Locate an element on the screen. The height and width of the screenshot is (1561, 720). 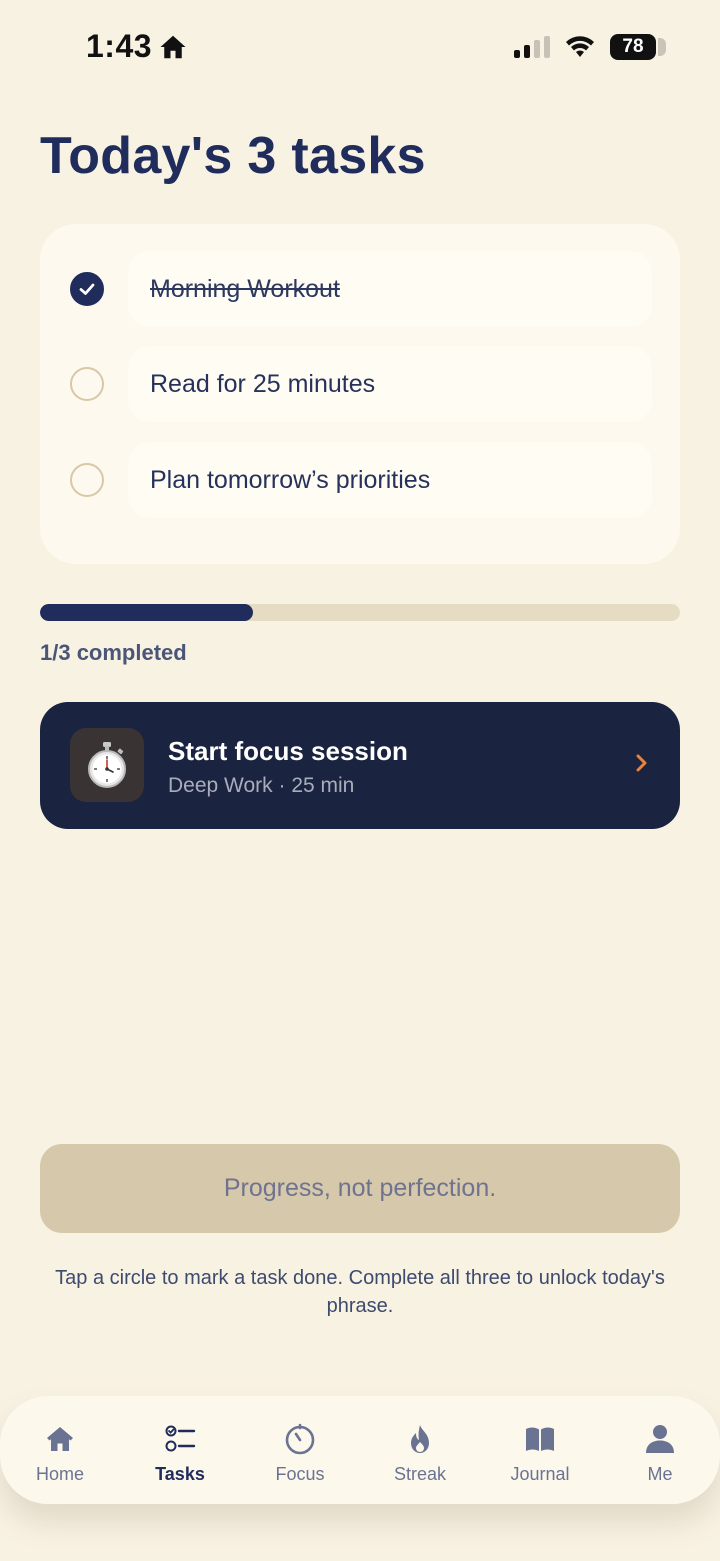
start-focus-session-button: Start focus session Deep Work · 25 min is located at coordinates (360, 765).